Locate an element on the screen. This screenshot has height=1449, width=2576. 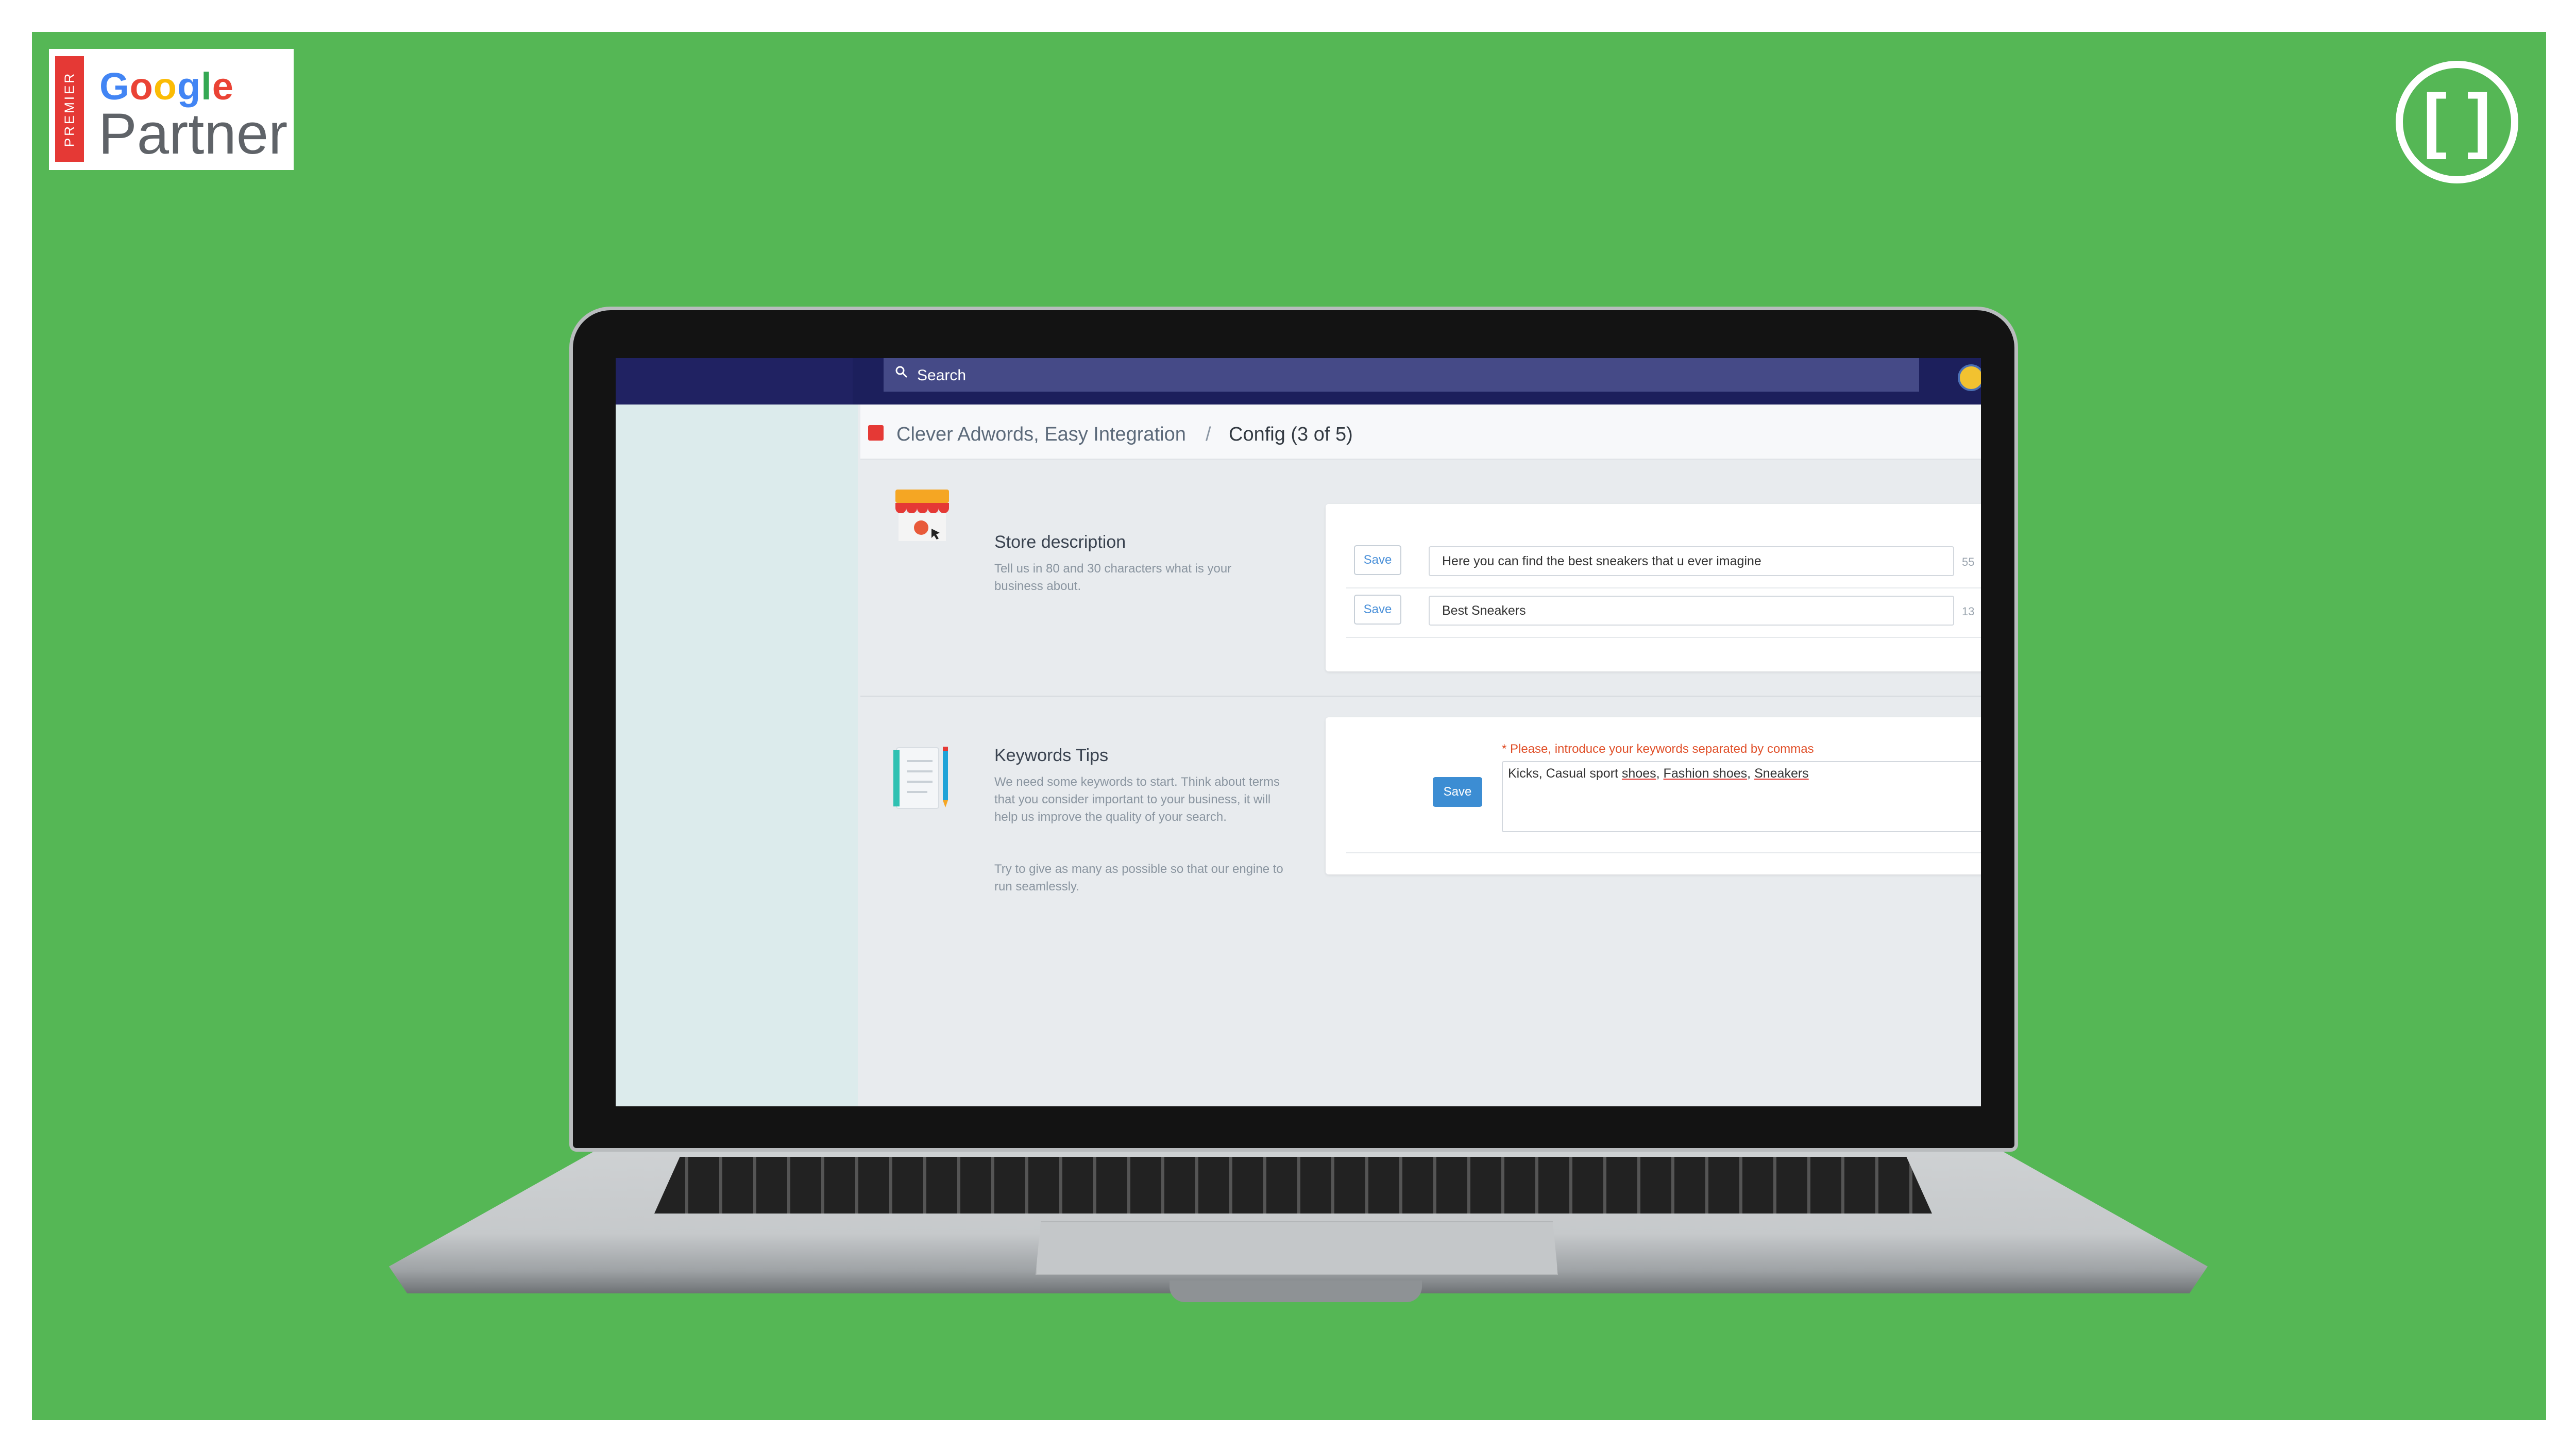
save-headline-button: Save is located at coordinates (1377, 610).